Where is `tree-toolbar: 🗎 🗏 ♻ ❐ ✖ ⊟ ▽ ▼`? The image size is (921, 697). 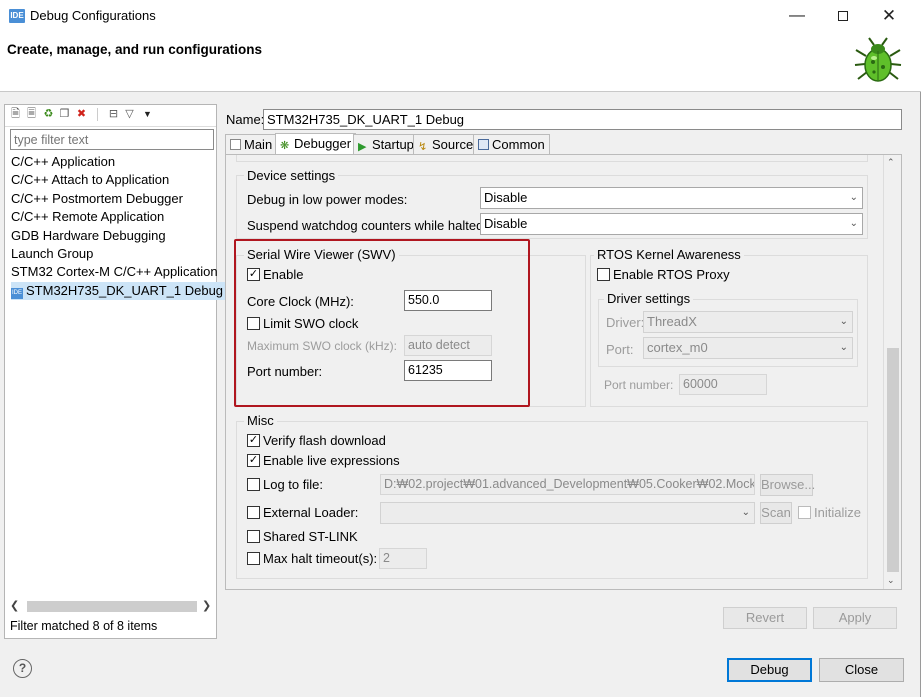
tree-toolbar: 🗎 🗏 ♻ ❐ ✖ ⊟ ▽ ▼ is located at coordinates (110, 116).